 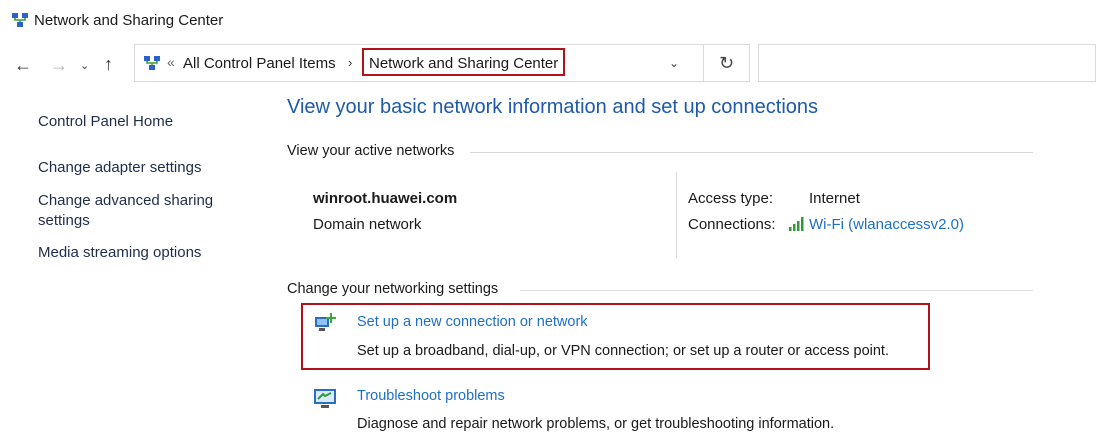 I want to click on title-bar: Network and Sharing Center, so click(x=548, y=20).